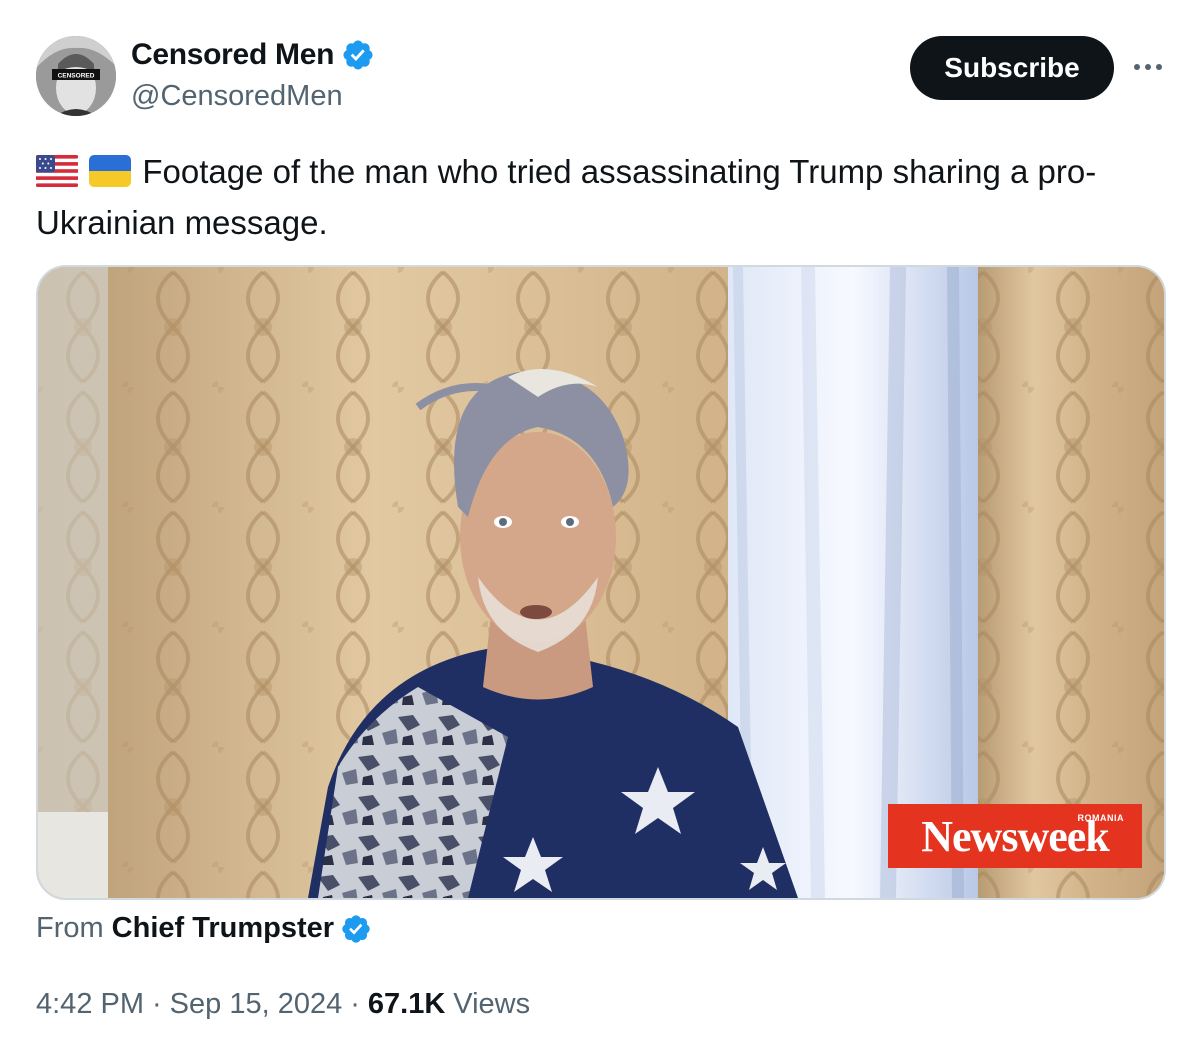 This screenshot has width=1200, height=1058. Describe the element at coordinates (70, 928) in the screenshot. I see `from-label: From` at that location.